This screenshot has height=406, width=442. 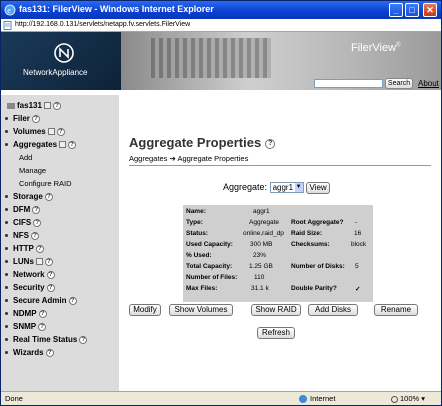 What do you see at coordinates (348, 83) in the screenshot?
I see `search-input` at bounding box center [348, 83].